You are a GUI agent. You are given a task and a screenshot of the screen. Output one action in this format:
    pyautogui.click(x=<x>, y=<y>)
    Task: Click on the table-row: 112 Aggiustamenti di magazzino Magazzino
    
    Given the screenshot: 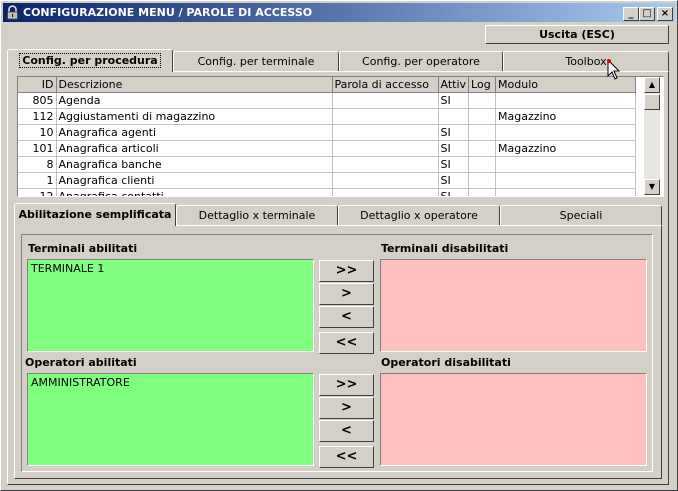 What is the action you would take?
    pyautogui.click(x=327, y=116)
    